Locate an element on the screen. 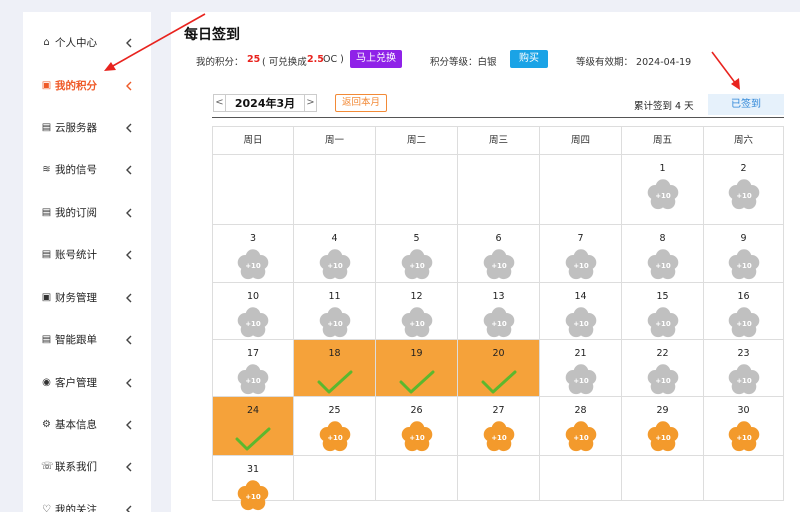 Image resolution: width=800 pixels, height=512 pixels. sidebar-item: ⌂ 个人中心 is located at coordinates (87, 44).